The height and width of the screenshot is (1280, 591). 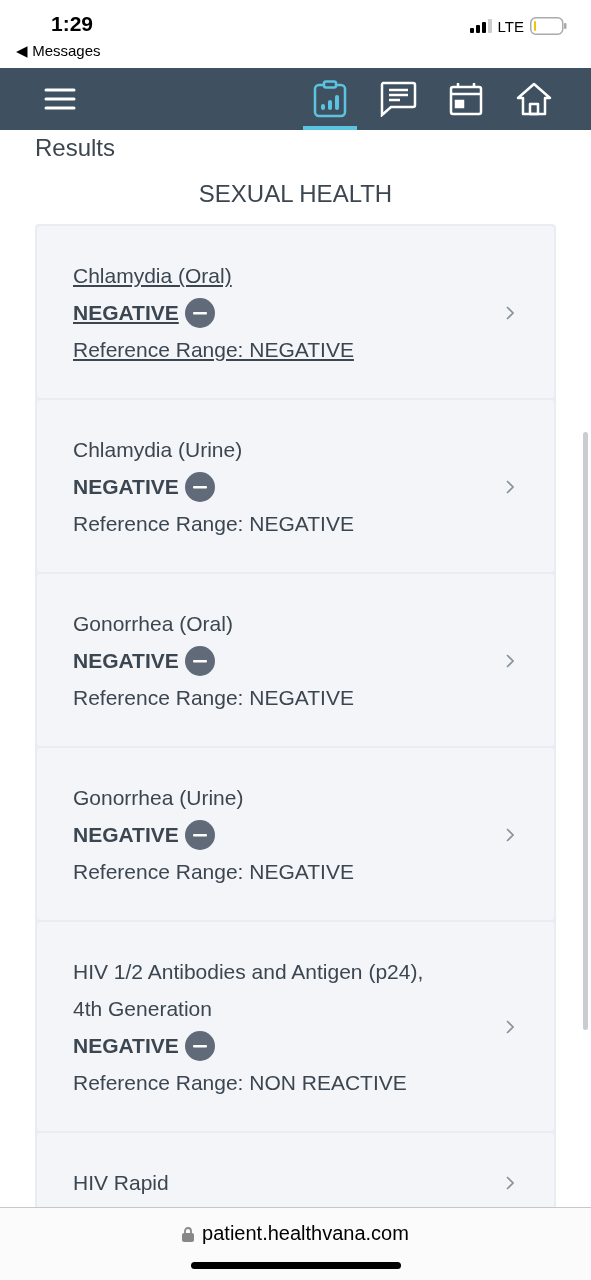 I want to click on battery-icon, so click(x=548, y=26).